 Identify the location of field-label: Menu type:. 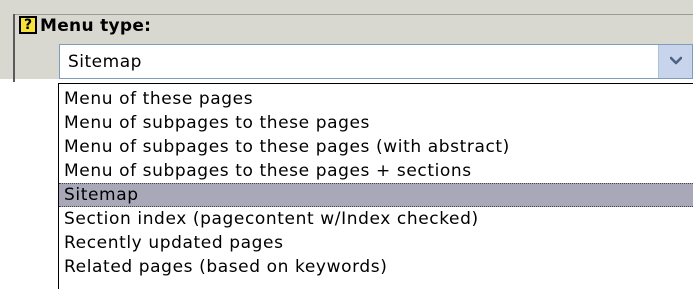
(96, 26).